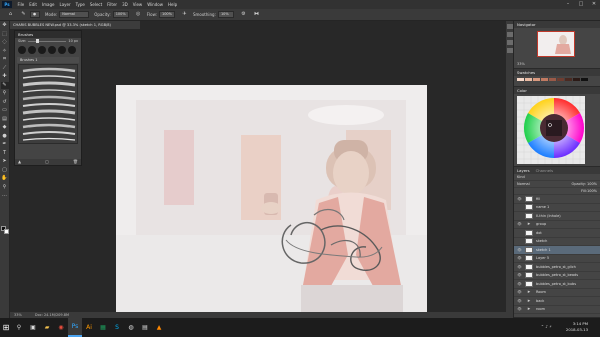  I want to click on search-icon: ⚲, so click(19, 327).